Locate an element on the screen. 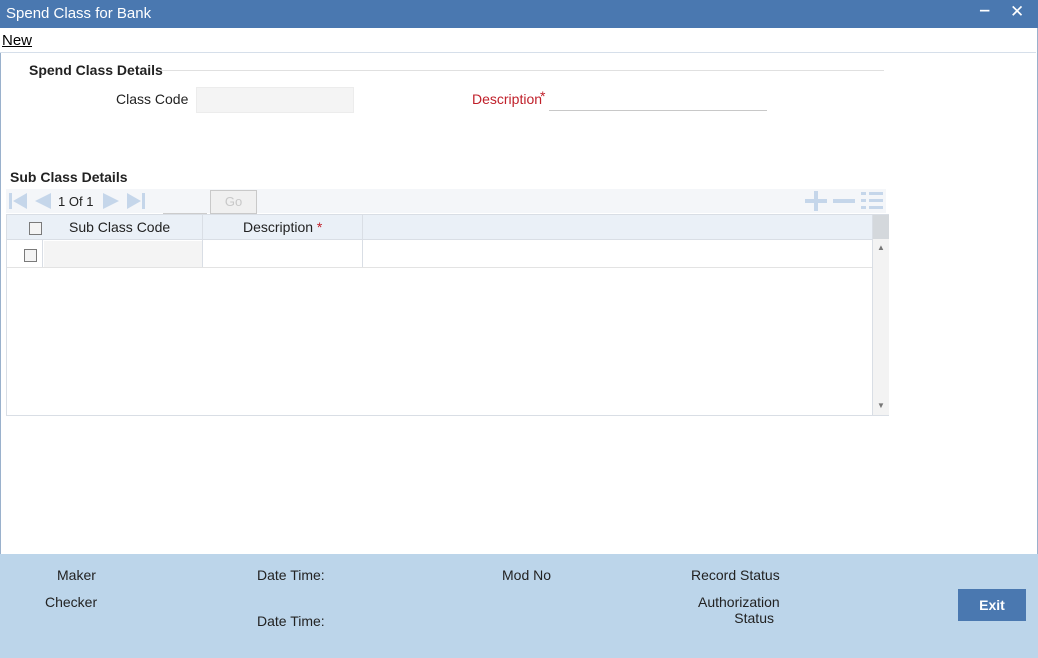 The width and height of the screenshot is (1038, 658). class-code-label: Class Code is located at coordinates (152, 99).